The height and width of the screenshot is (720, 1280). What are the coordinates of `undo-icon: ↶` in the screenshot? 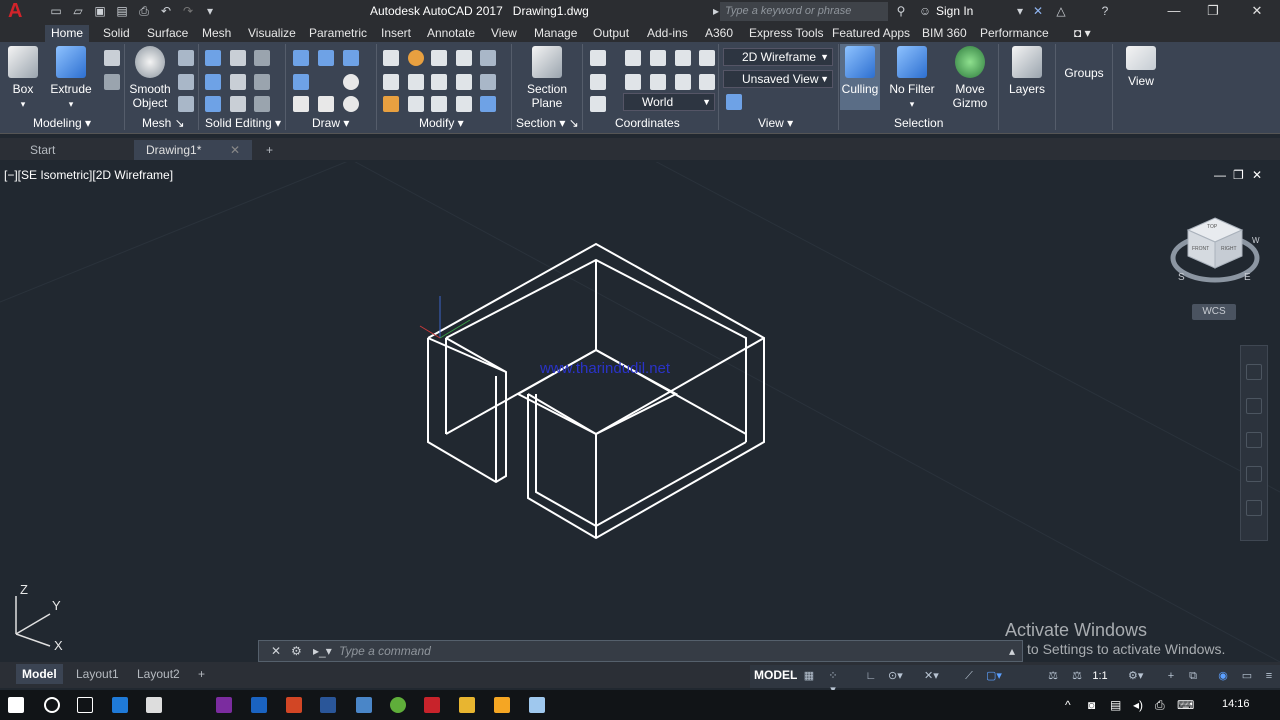 It's located at (166, 11).